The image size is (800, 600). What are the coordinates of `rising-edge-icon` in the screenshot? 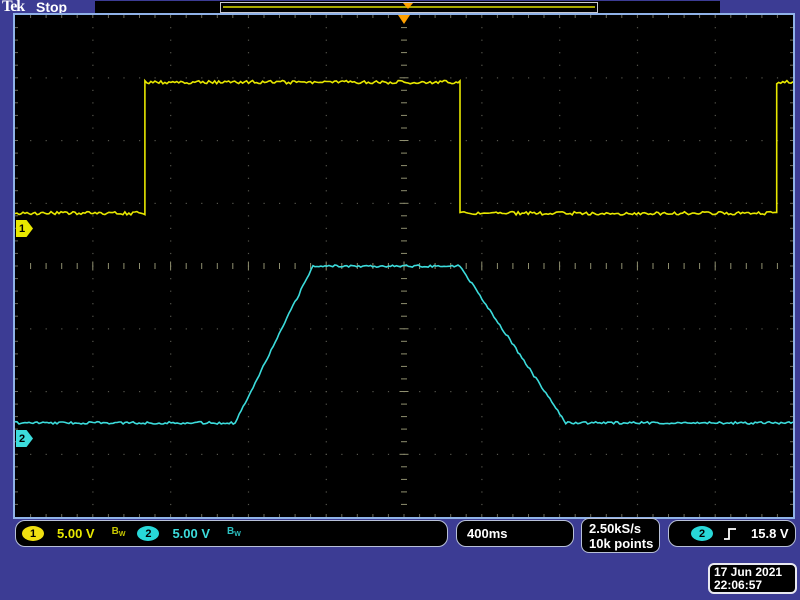 It's located at (730, 533).